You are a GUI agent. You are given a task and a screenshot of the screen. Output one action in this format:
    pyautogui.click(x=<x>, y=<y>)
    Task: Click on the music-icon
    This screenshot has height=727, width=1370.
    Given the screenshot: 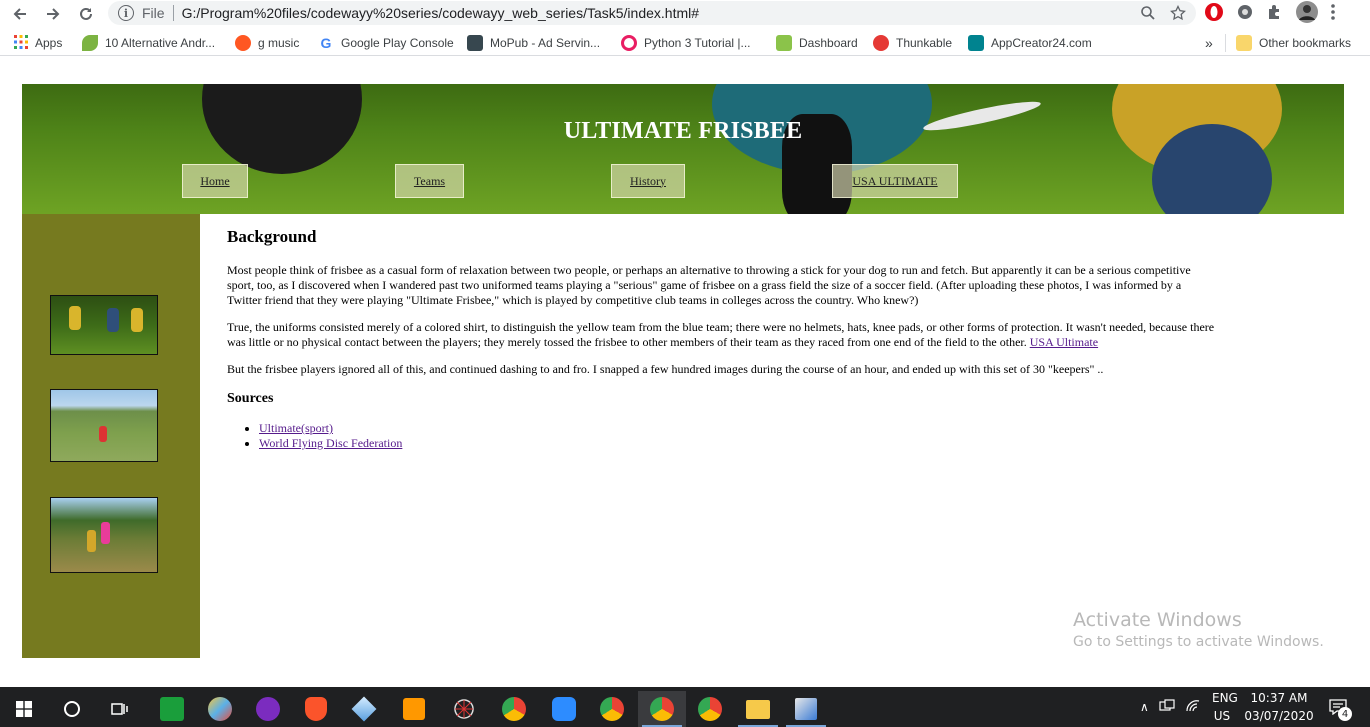 What is the action you would take?
    pyautogui.click(x=243, y=43)
    